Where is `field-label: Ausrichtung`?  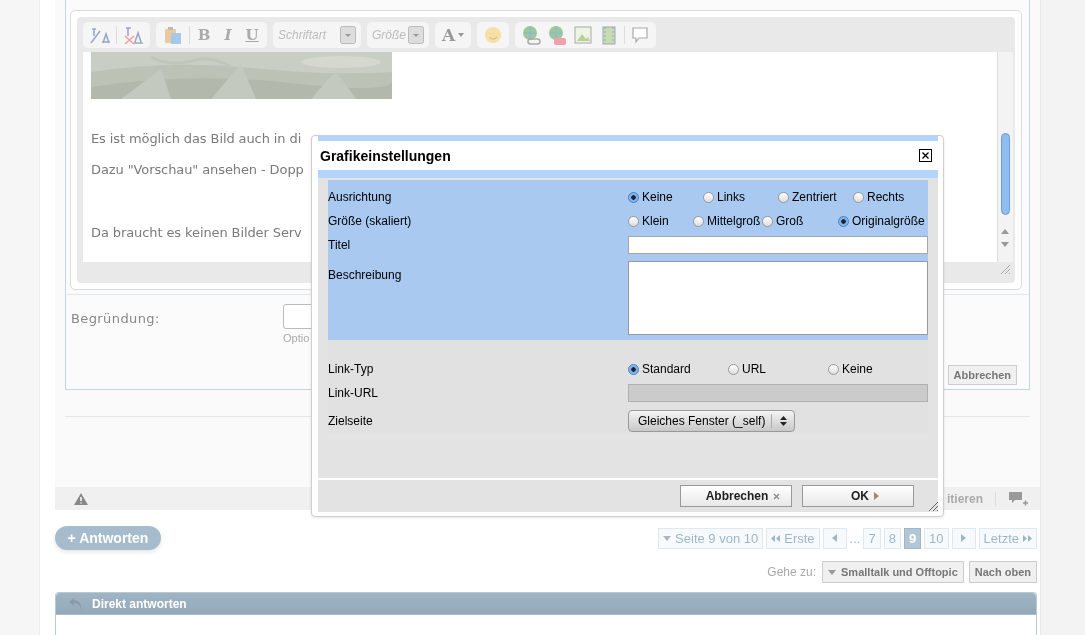 field-label: Ausrichtung is located at coordinates (360, 197).